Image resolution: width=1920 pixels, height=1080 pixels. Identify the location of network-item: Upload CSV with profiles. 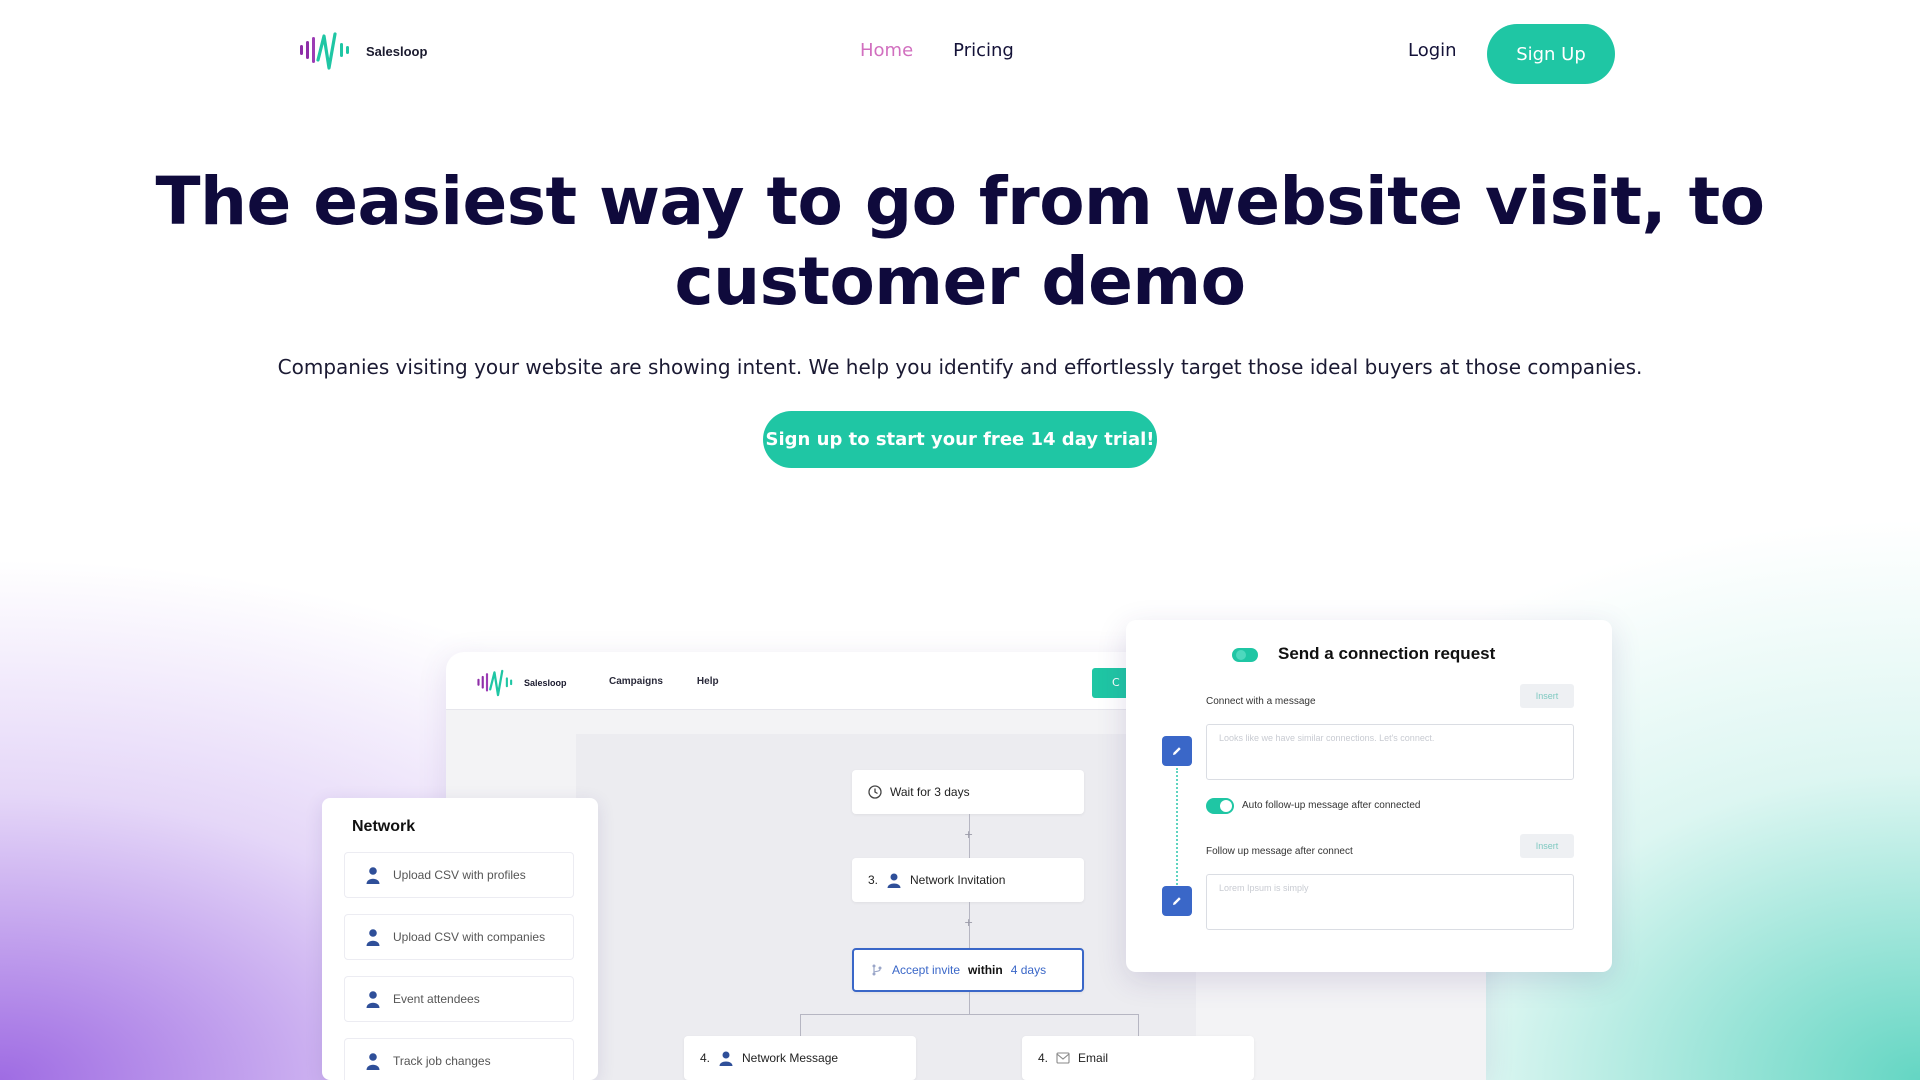
(459, 875).